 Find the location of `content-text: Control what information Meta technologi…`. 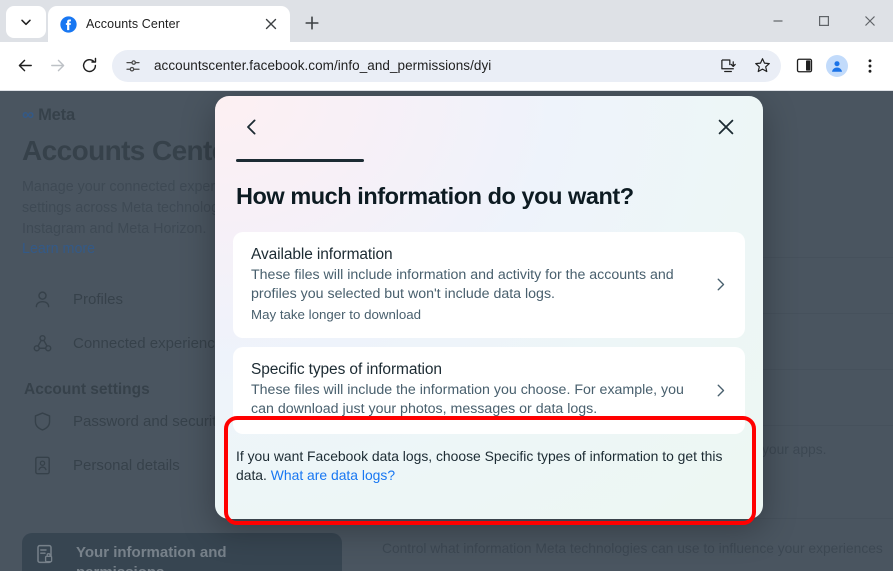

content-text: Control what information Meta technologi… is located at coordinates (632, 548).